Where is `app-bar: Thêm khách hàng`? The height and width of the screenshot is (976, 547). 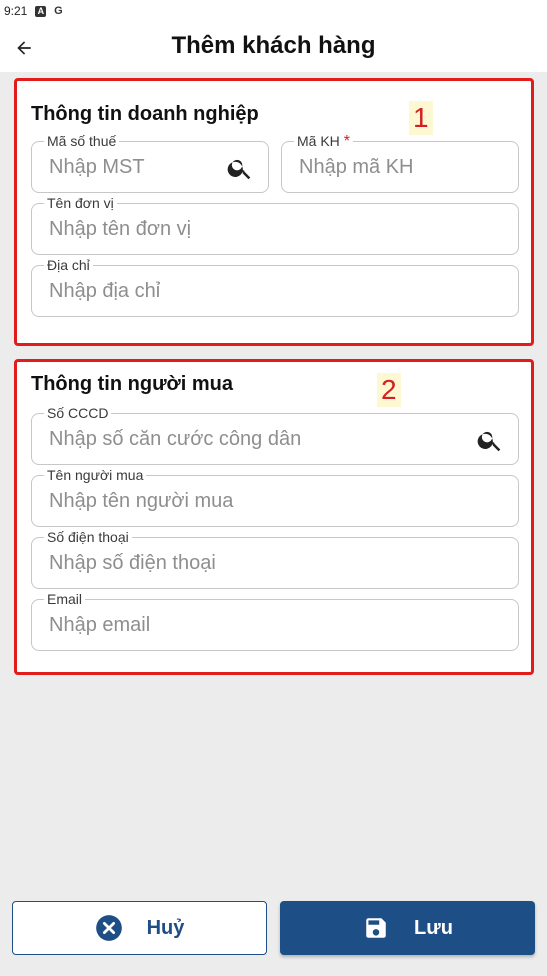 app-bar: Thêm khách hàng is located at coordinates (273, 47).